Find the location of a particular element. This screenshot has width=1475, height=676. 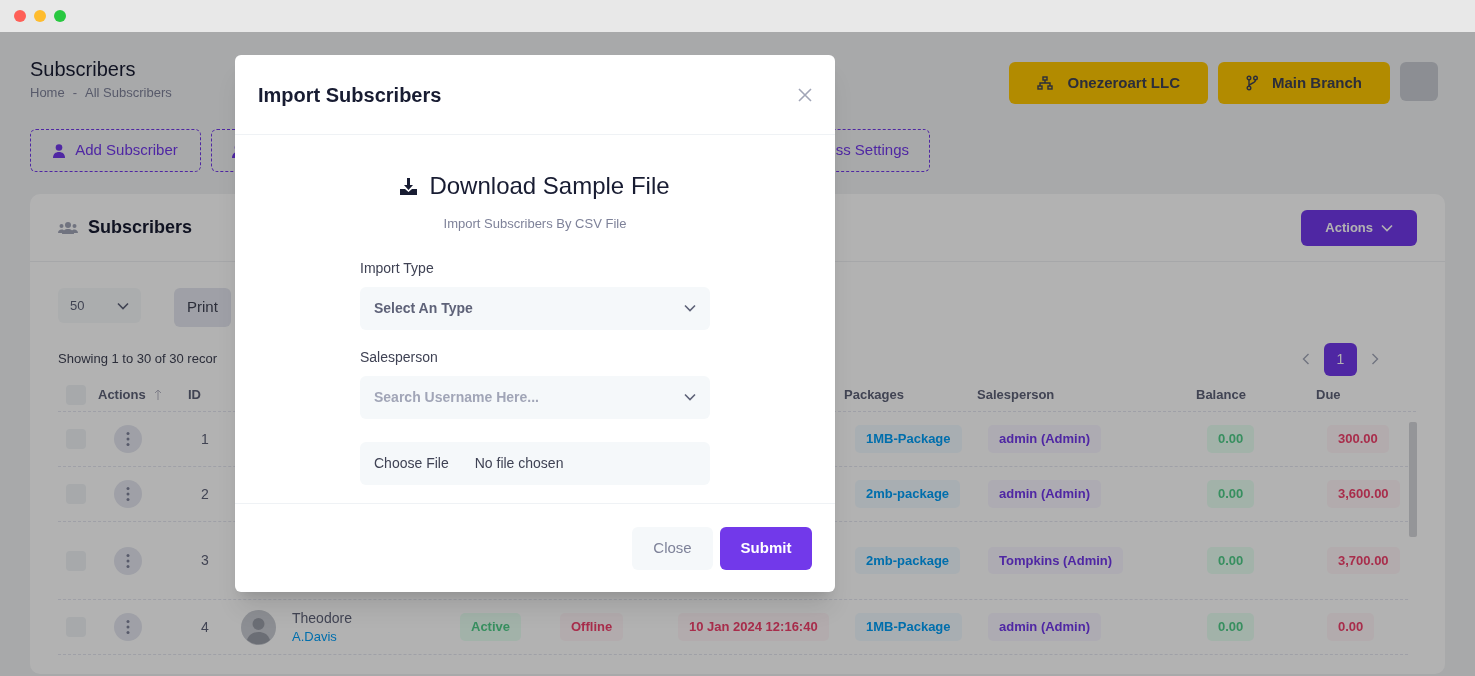

user-icon is located at coordinates (59, 150).